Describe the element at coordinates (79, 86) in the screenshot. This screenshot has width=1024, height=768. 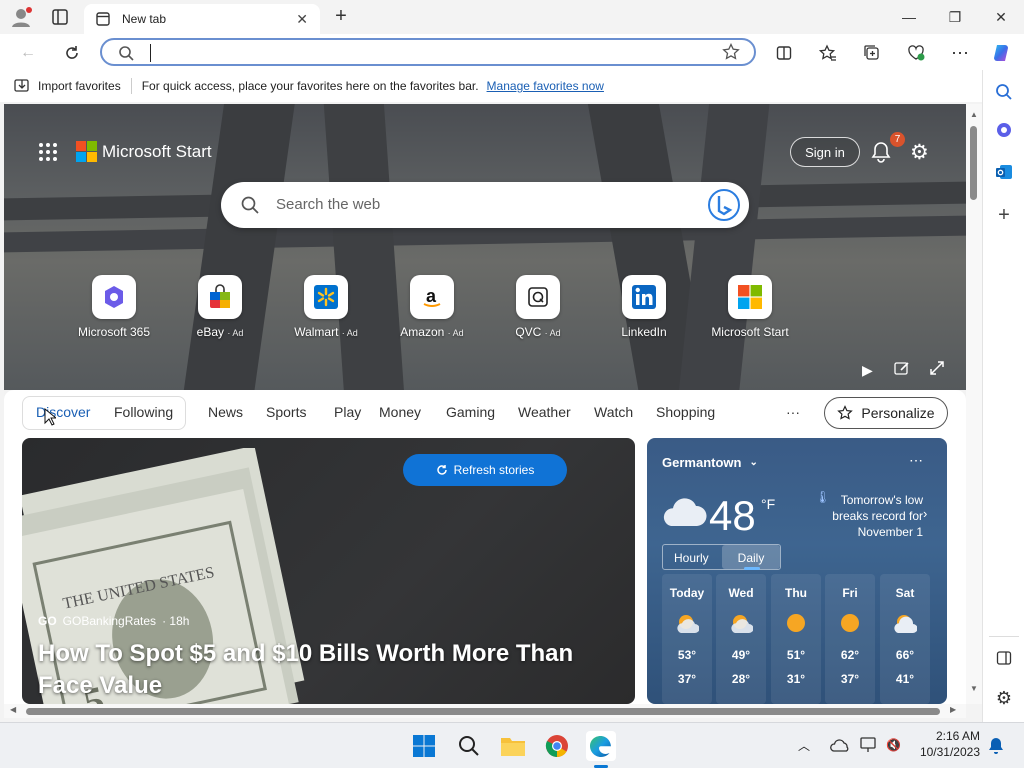
I see `import-favorites-button: Import favorites` at that location.